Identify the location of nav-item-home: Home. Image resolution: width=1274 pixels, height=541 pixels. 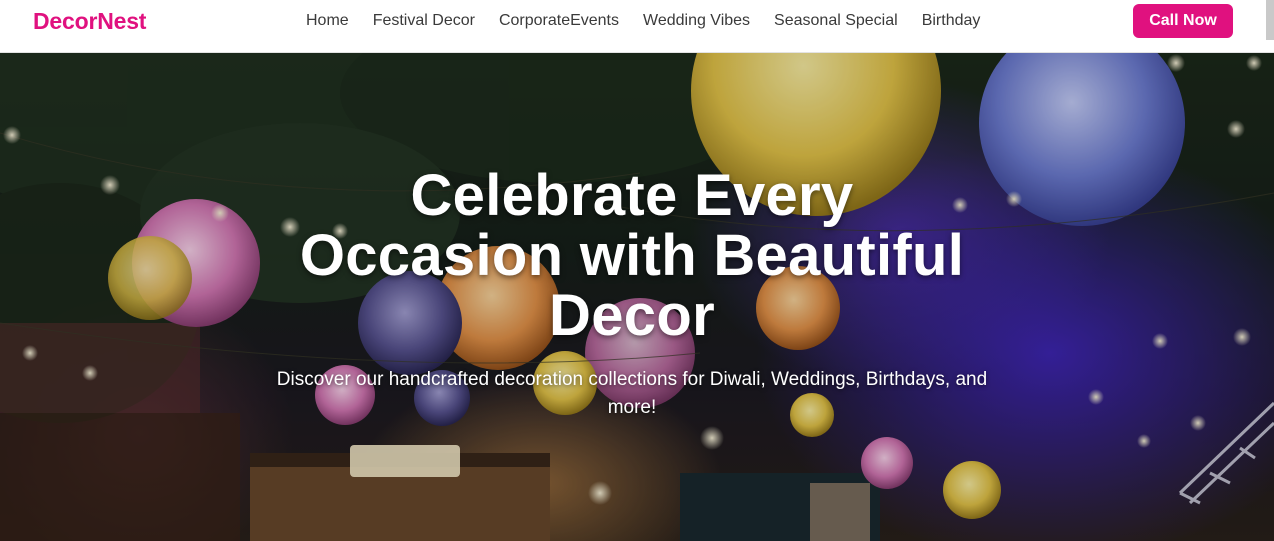
(327, 21).